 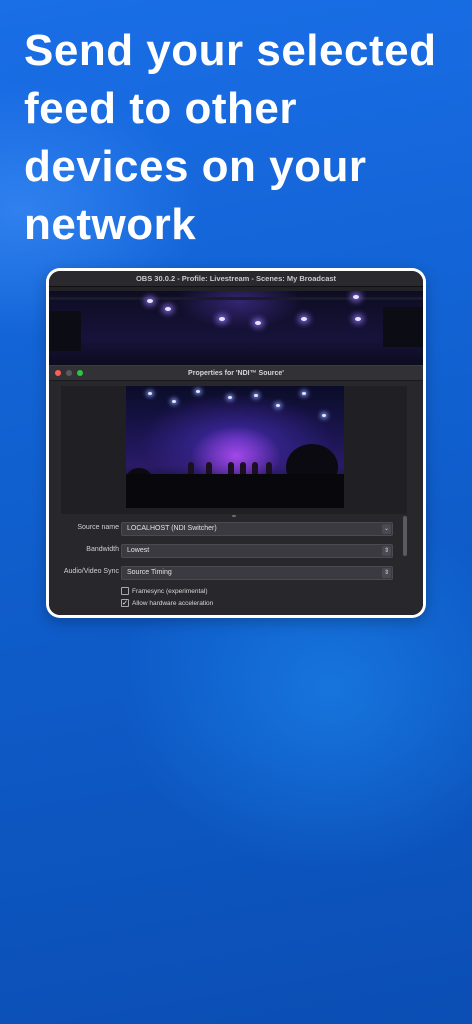 I want to click on hw-accel-label: Allow hardware acceleration, so click(x=173, y=603).